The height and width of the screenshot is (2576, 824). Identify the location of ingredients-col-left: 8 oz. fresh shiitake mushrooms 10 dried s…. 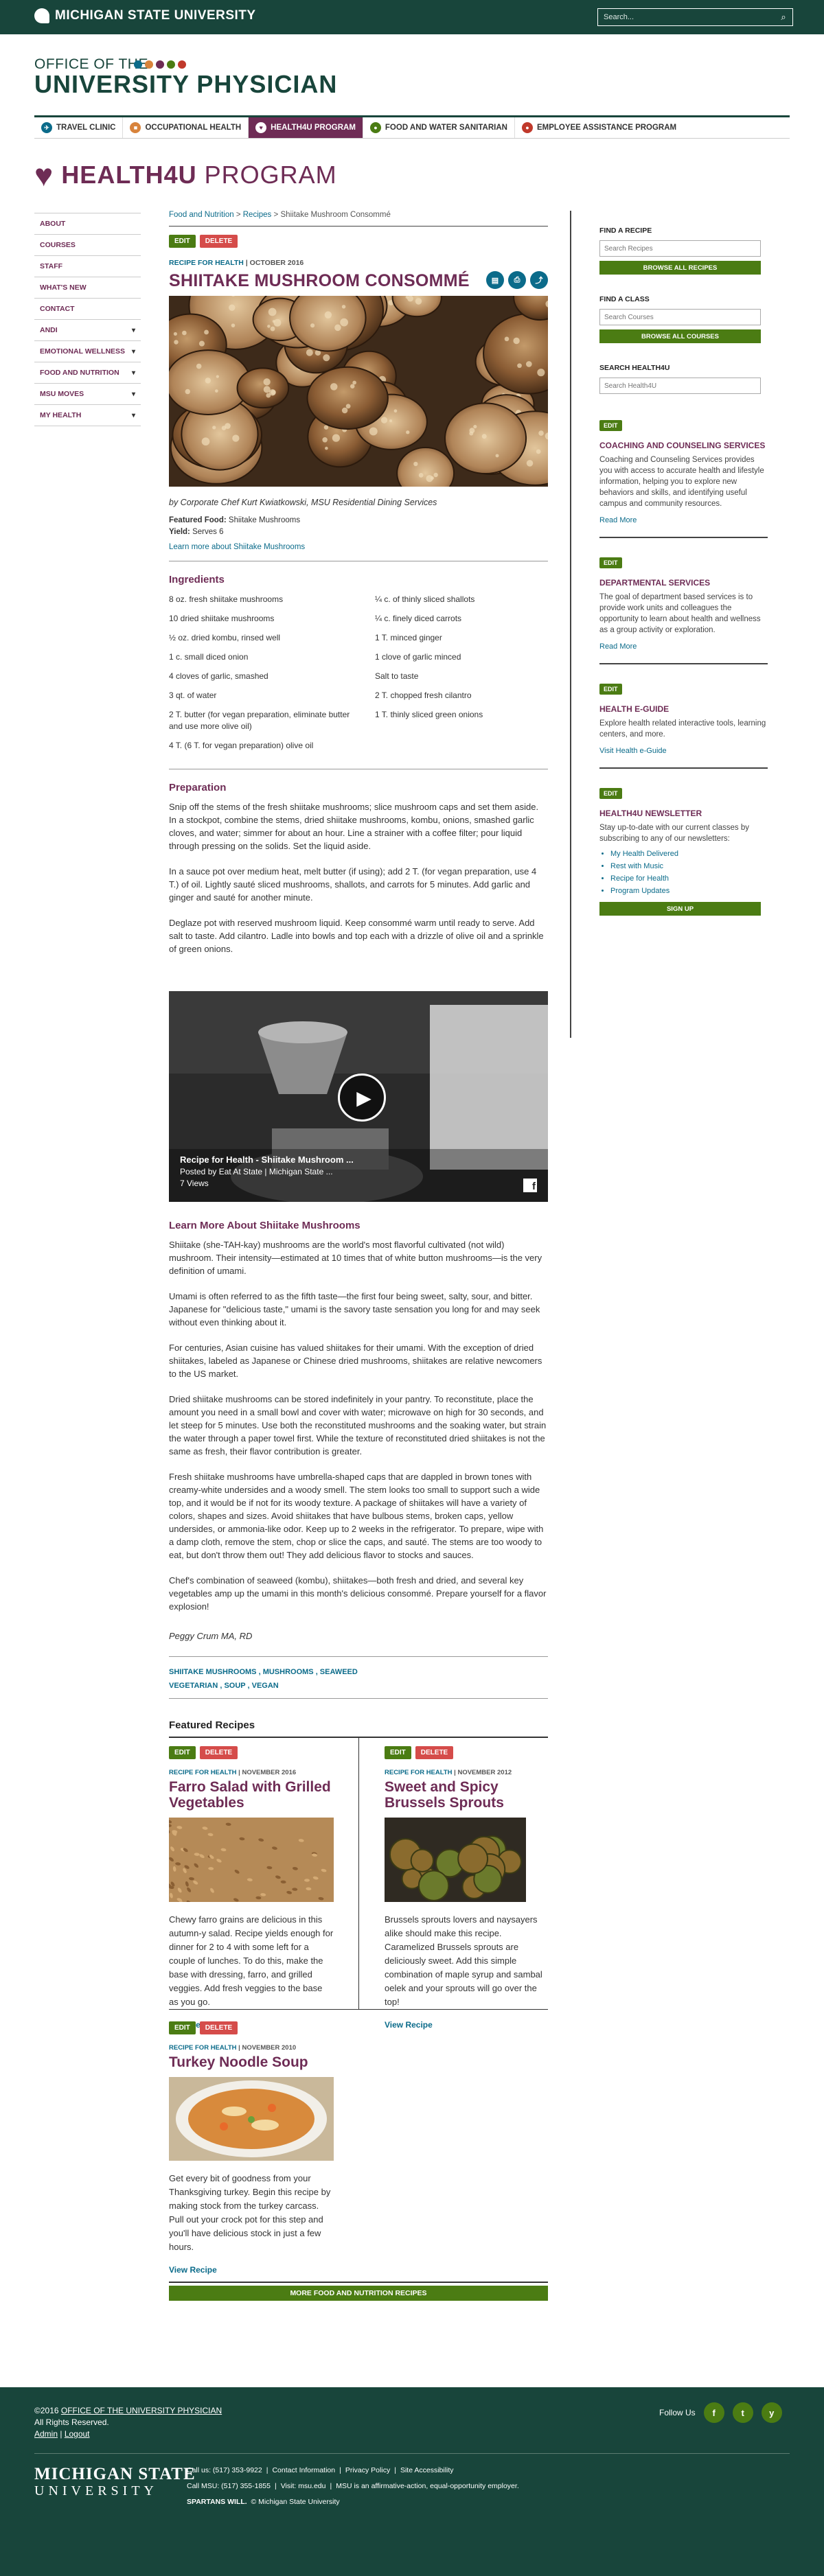
(261, 676).